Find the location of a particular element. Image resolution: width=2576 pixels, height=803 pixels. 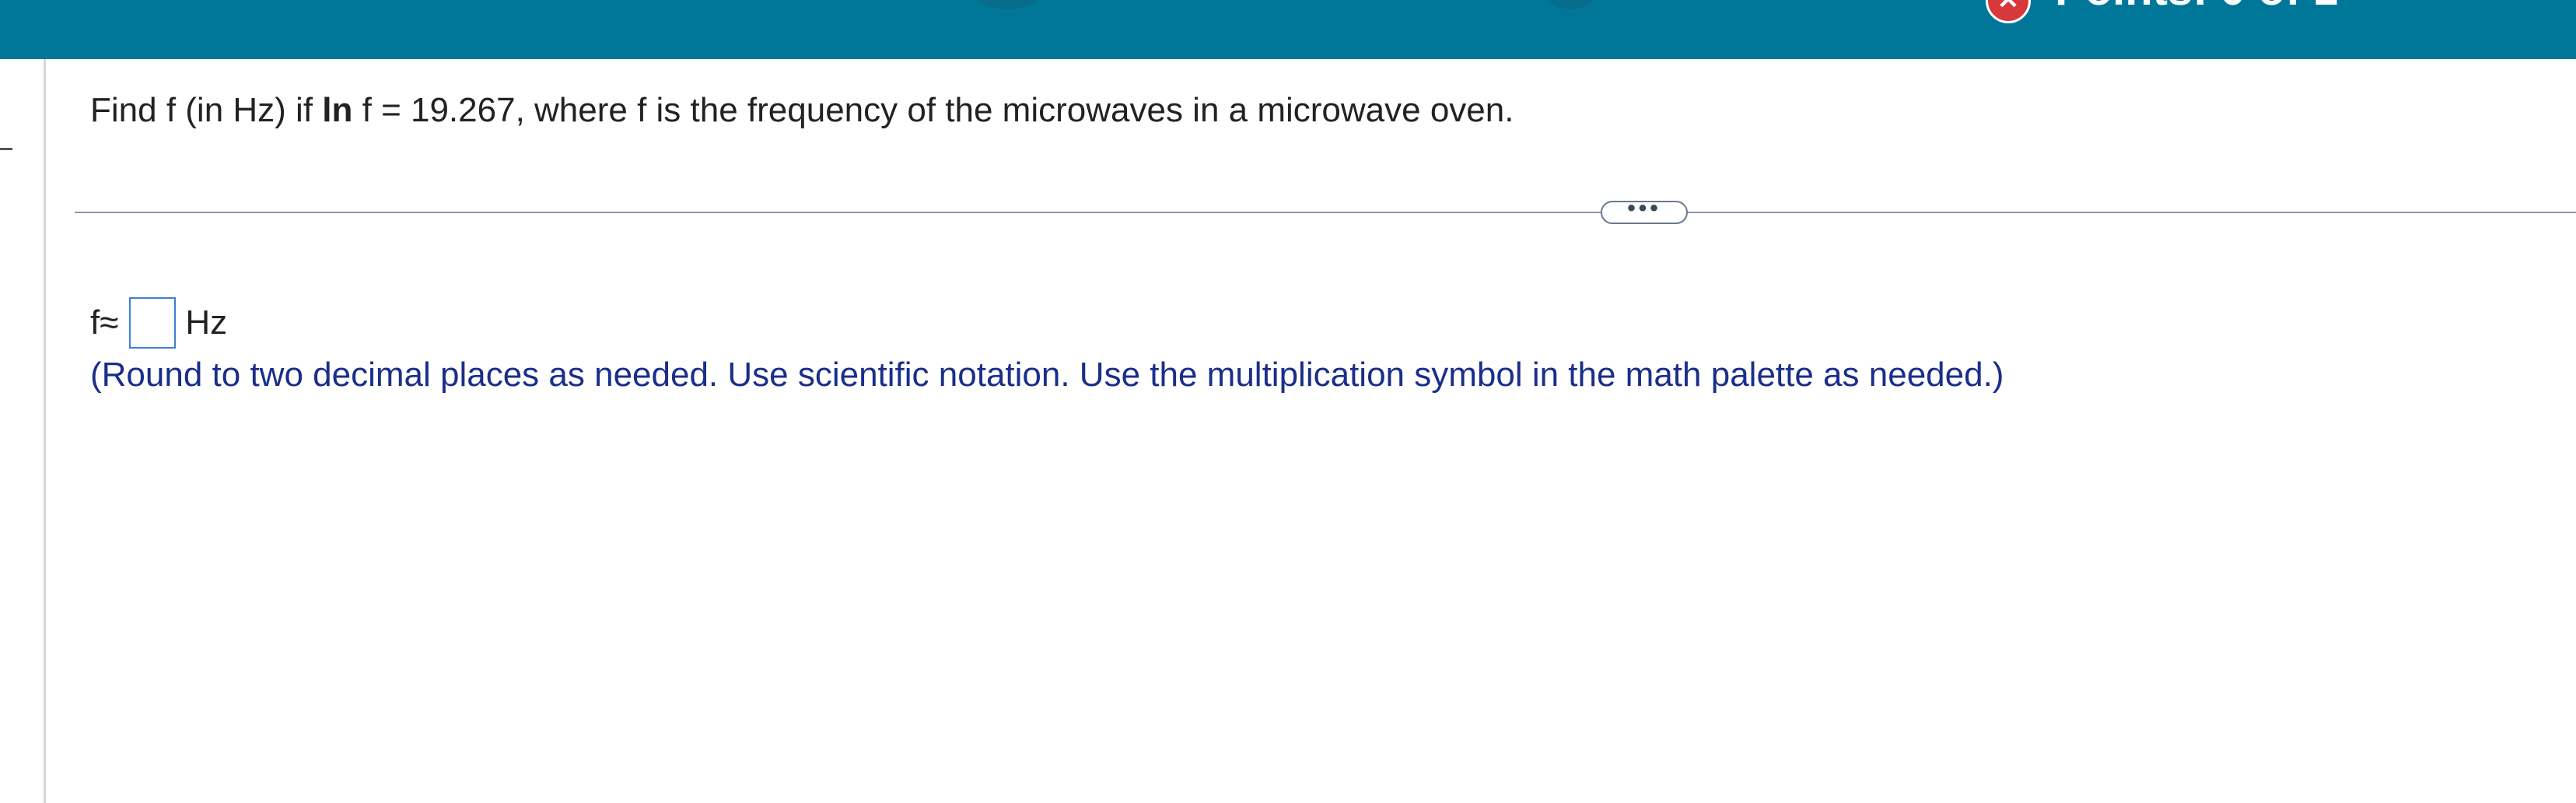

section-separator is located at coordinates (1325, 213).